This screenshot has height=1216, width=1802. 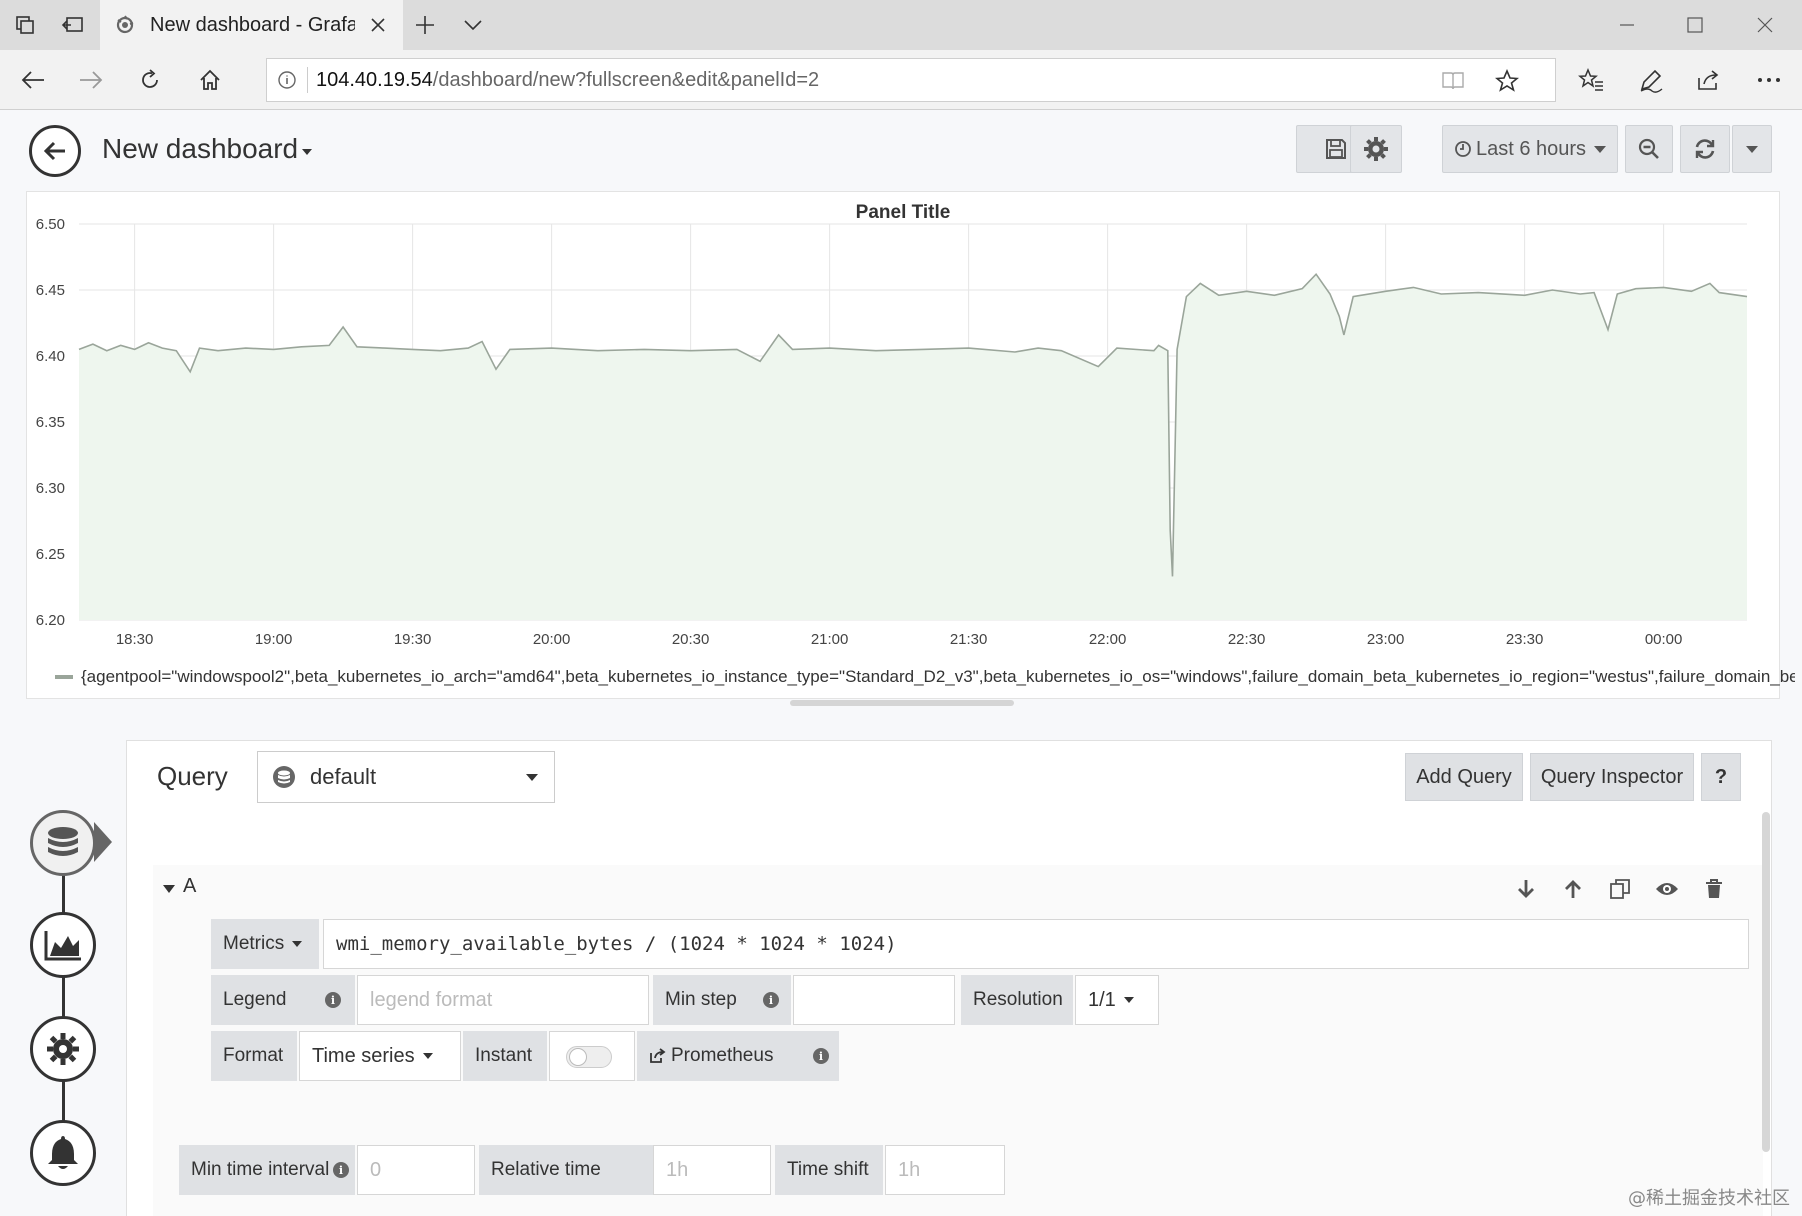 What do you see at coordinates (722, 1000) in the screenshot?
I see `min-step-field-label: Min step i` at bounding box center [722, 1000].